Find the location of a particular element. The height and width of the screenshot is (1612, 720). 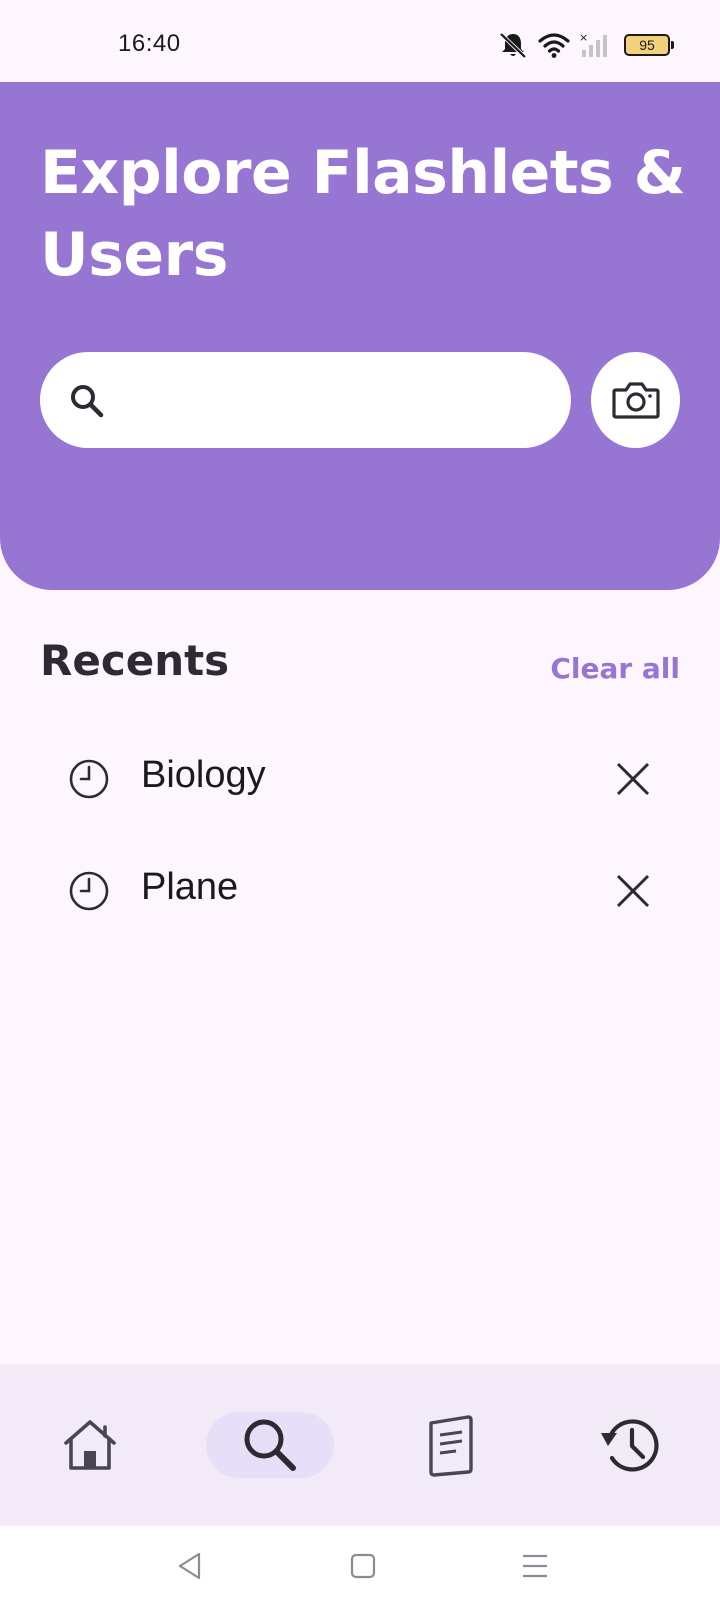

home-square-icon is located at coordinates (363, 1566).